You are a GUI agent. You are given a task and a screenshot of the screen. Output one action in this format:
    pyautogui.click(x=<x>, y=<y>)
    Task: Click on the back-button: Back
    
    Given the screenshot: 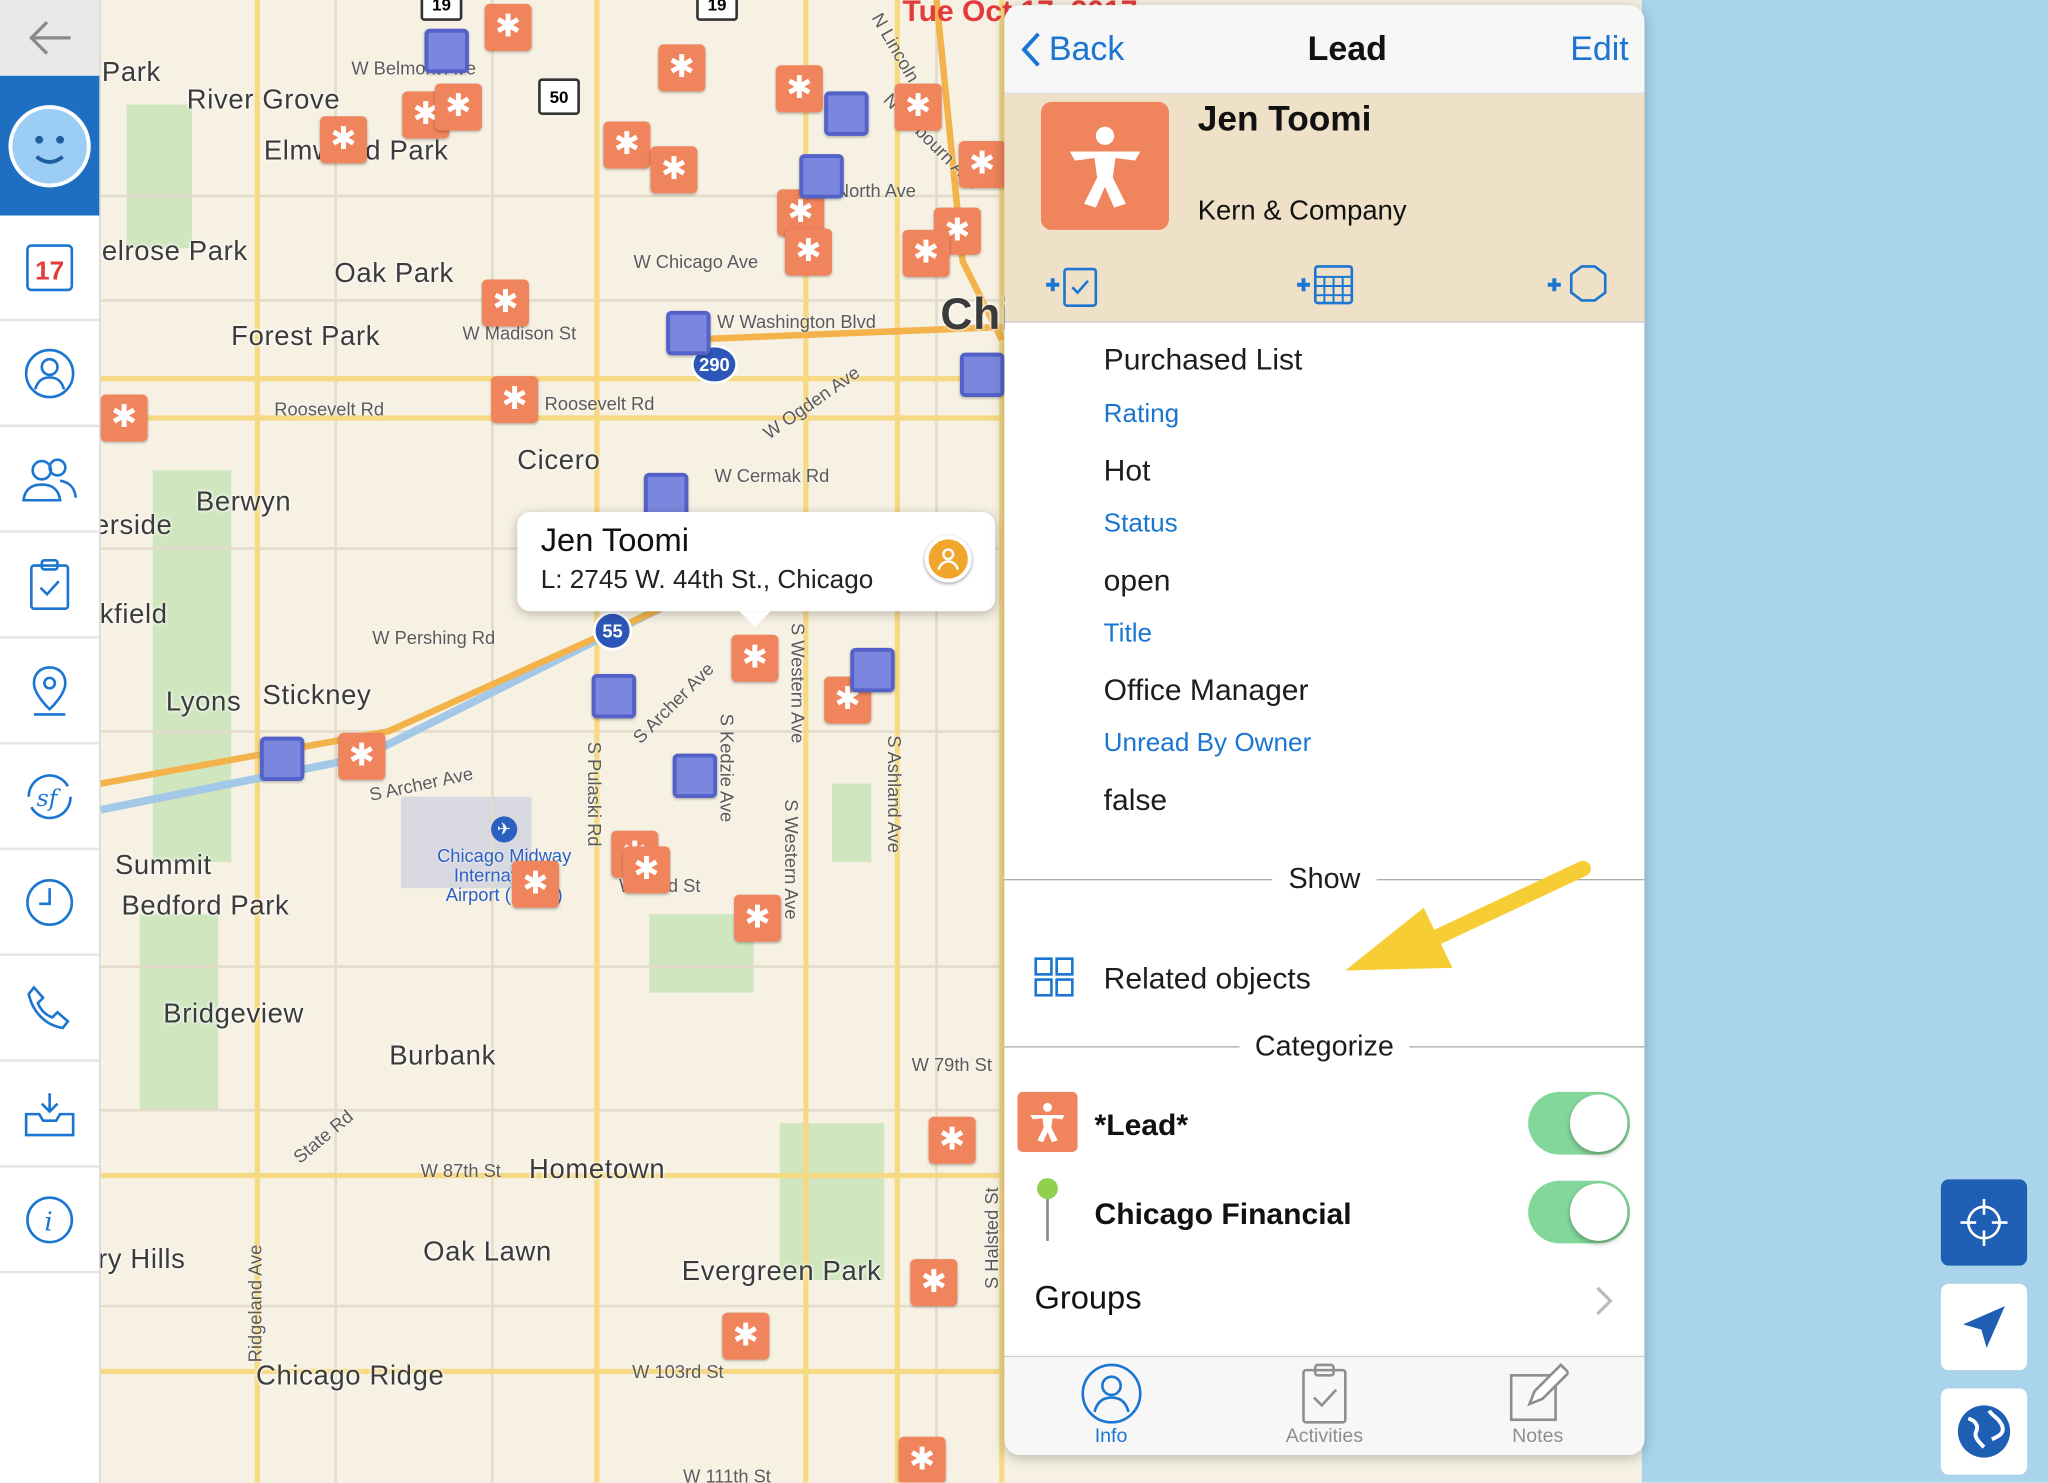 What is the action you would take?
    pyautogui.click(x=1072, y=49)
    